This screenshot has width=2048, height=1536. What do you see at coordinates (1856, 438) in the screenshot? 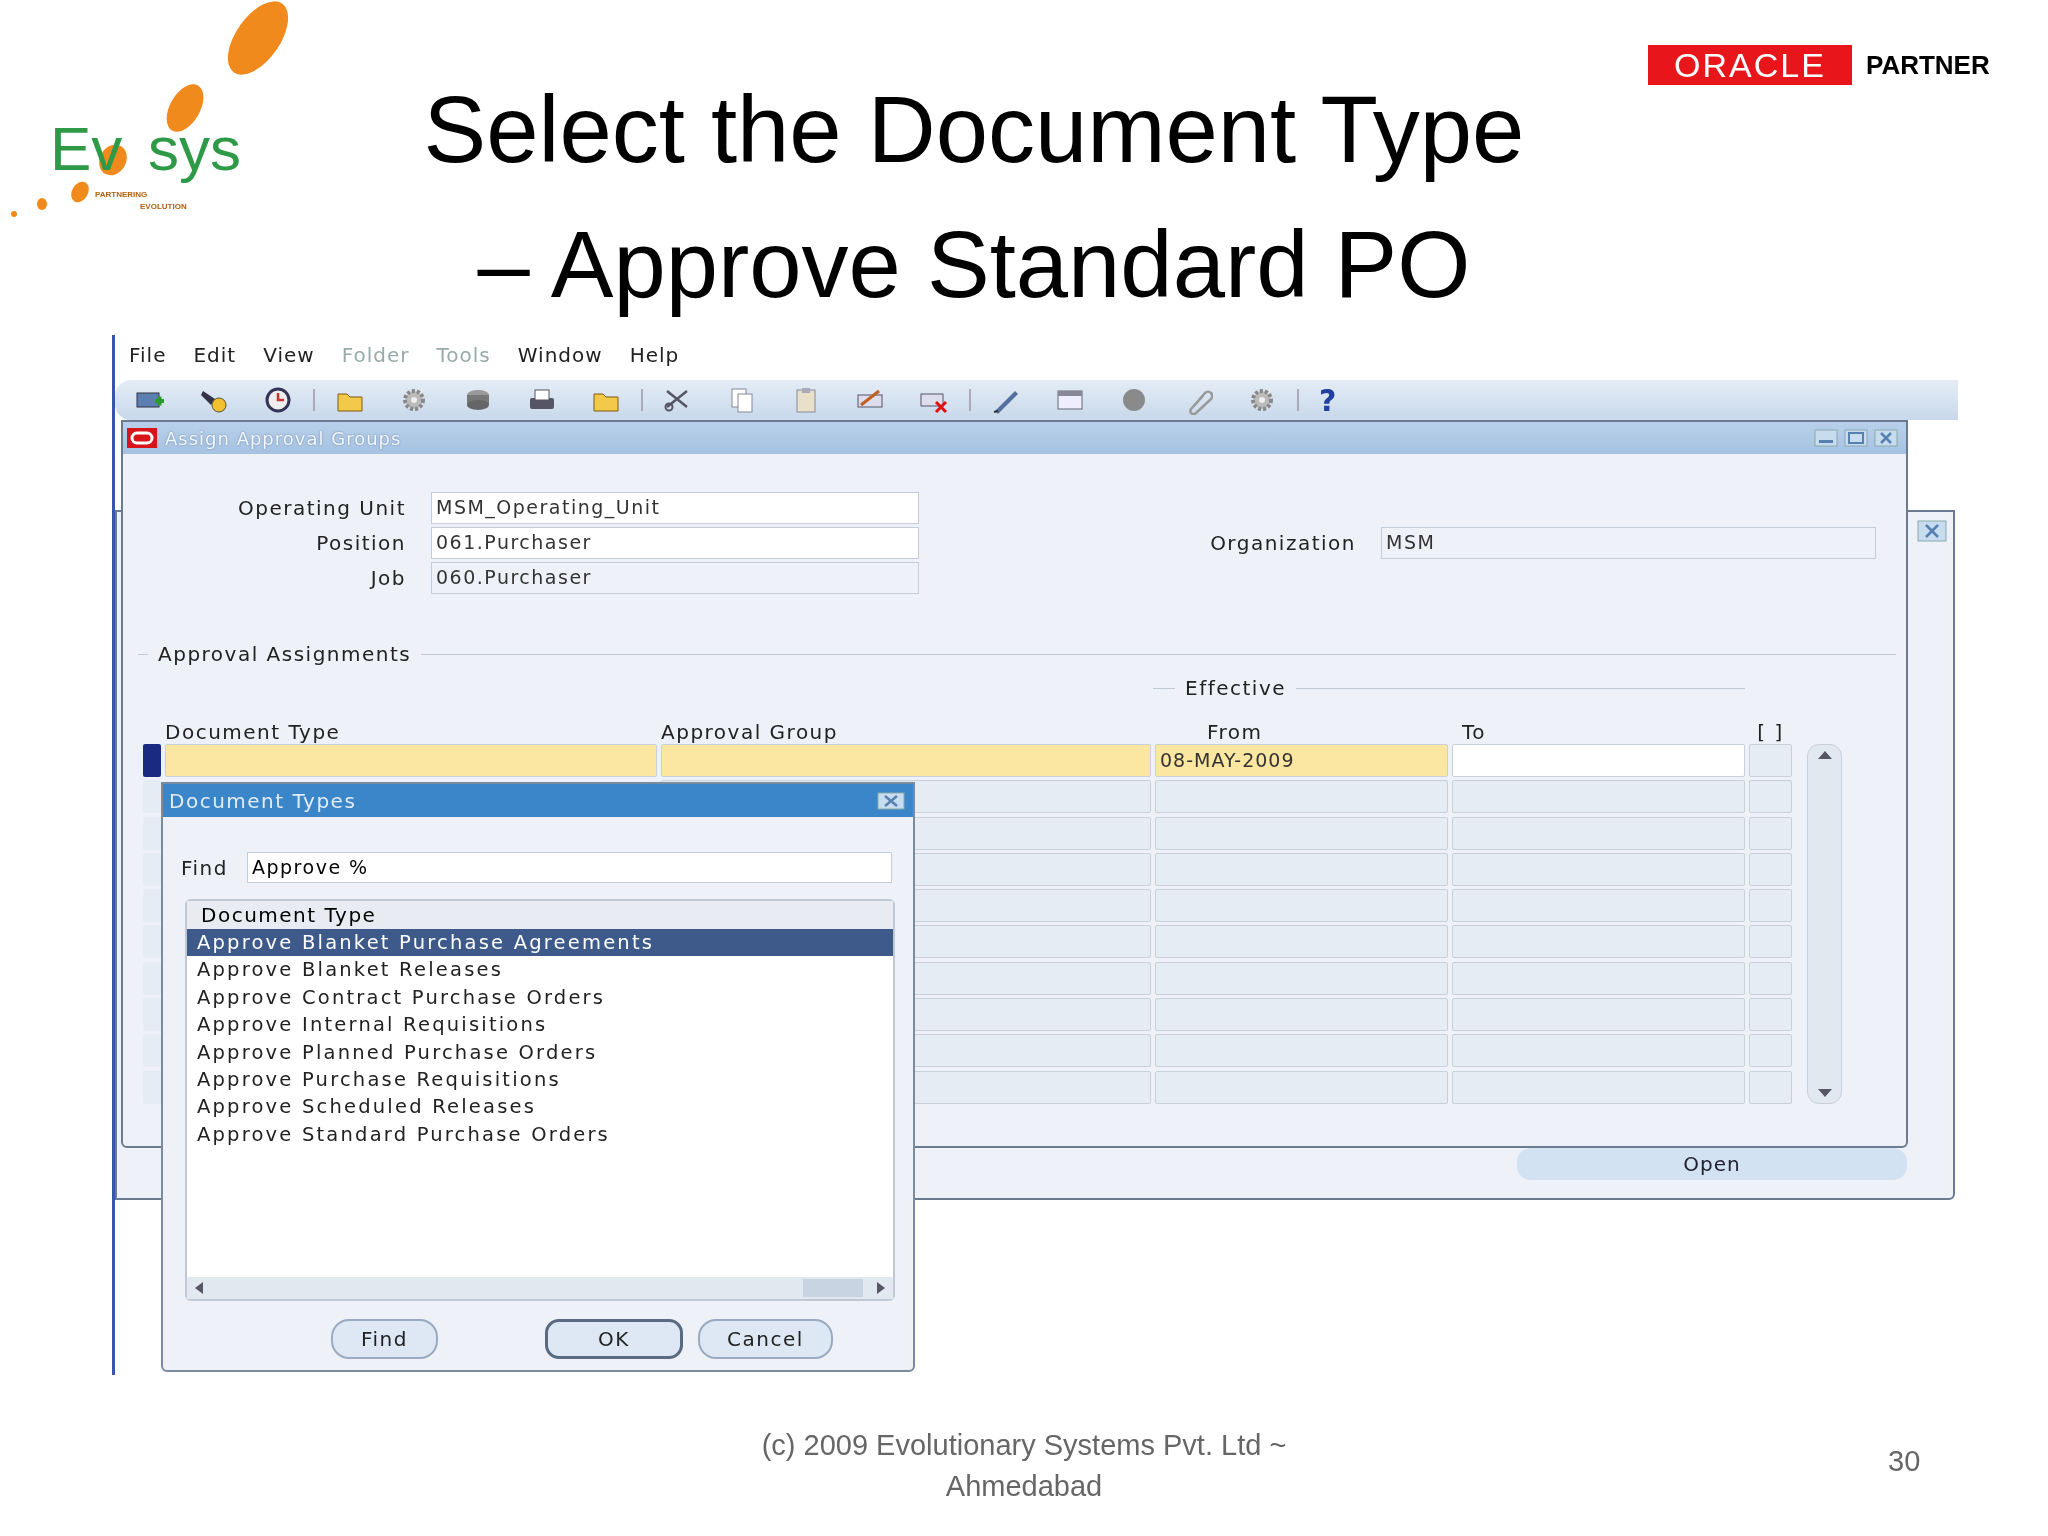
I see `maximize-icon` at bounding box center [1856, 438].